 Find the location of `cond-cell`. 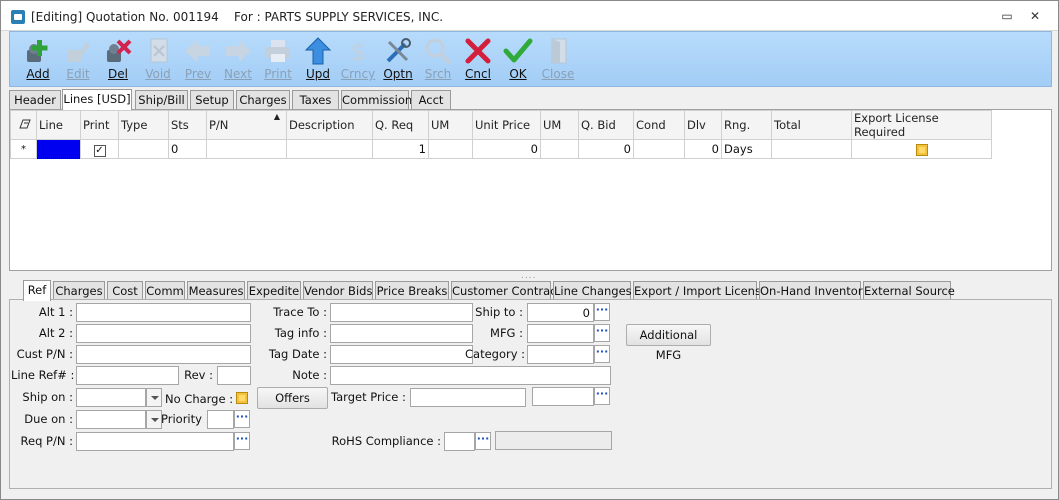

cond-cell is located at coordinates (659, 149).